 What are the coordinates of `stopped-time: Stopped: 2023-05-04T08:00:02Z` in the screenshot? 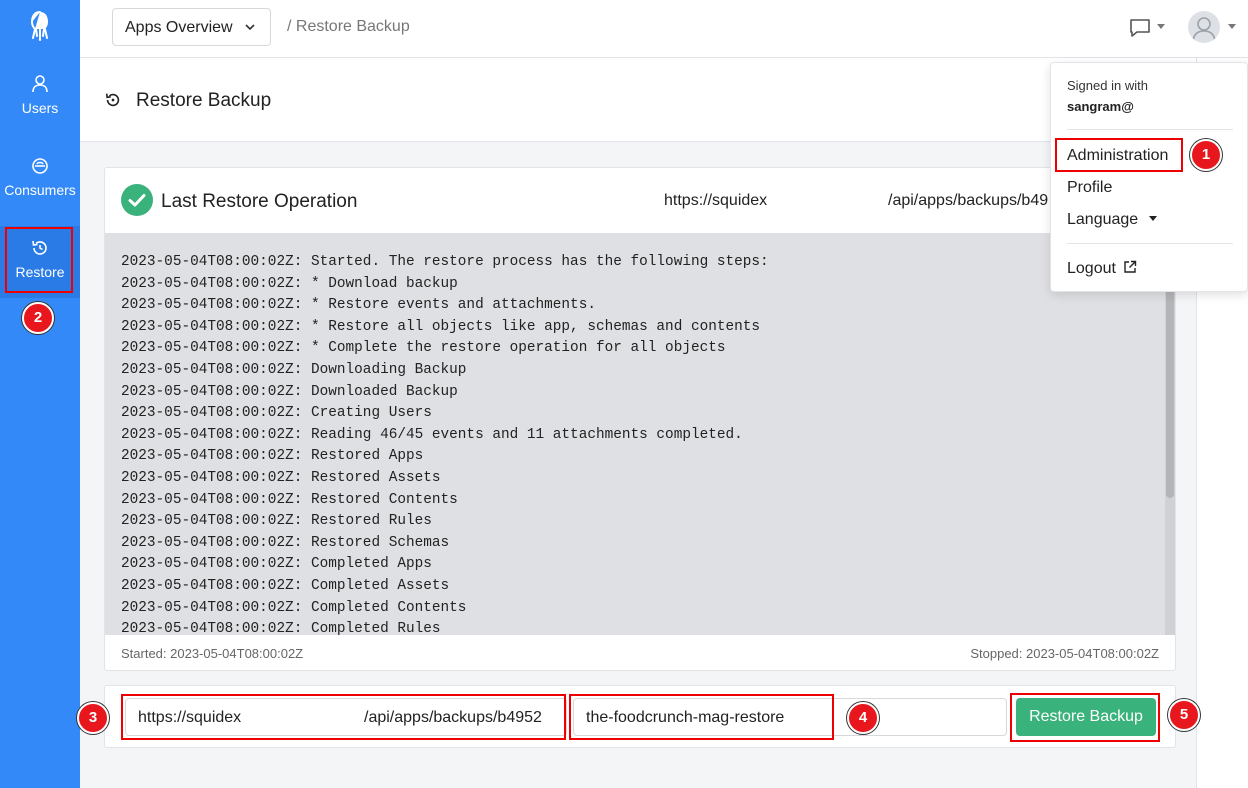 It's located at (1064, 653).